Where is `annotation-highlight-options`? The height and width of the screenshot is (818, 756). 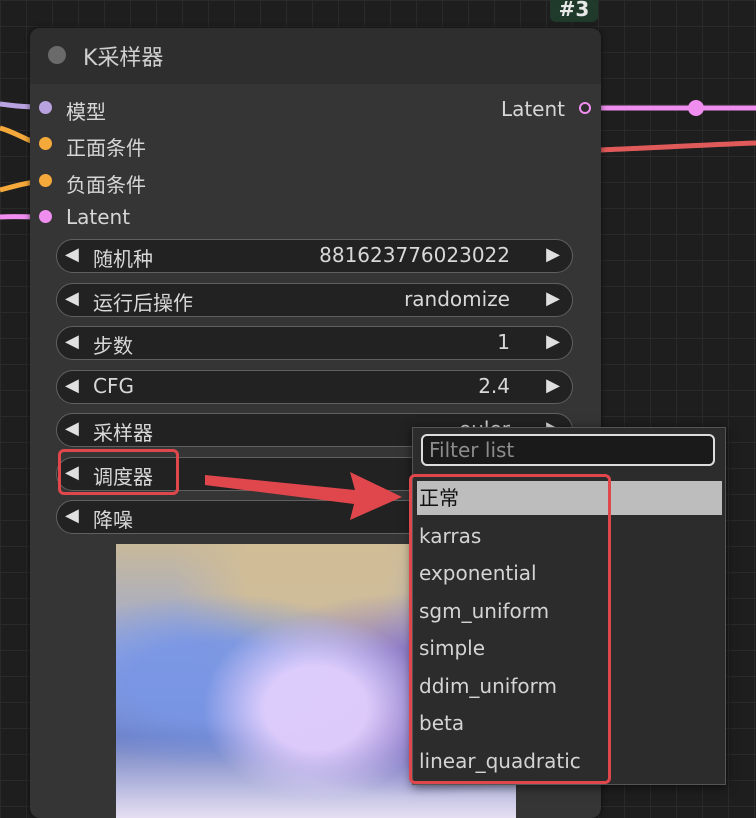 annotation-highlight-options is located at coordinates (510, 629).